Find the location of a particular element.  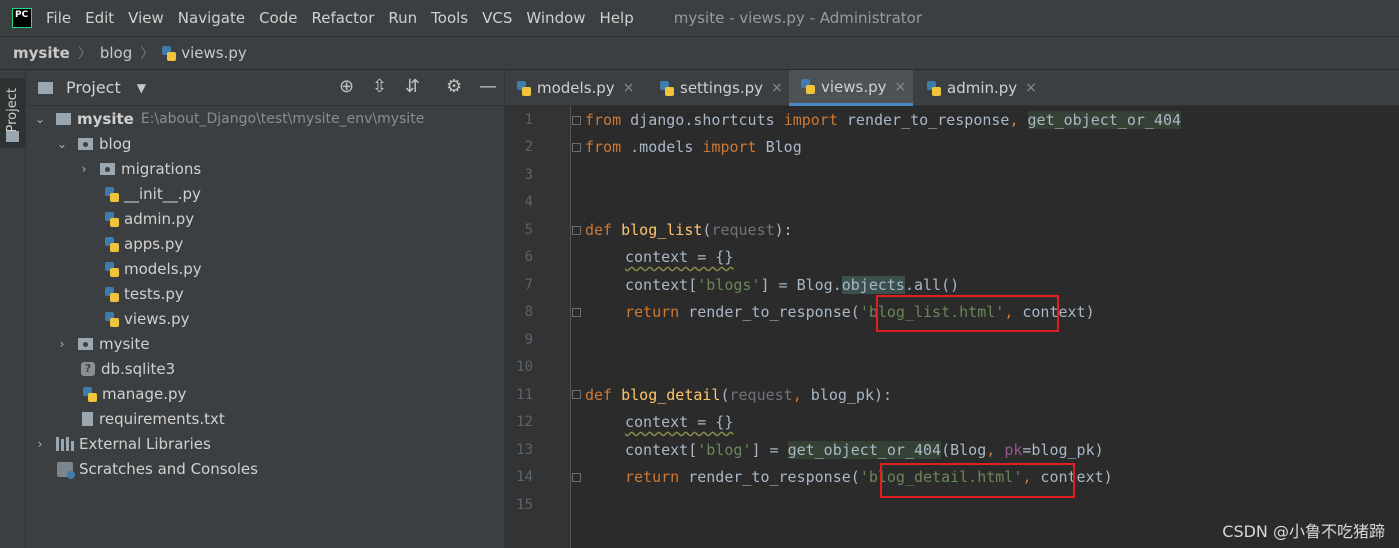

window-title: mysite - views.py - Administrator is located at coordinates (798, 18).